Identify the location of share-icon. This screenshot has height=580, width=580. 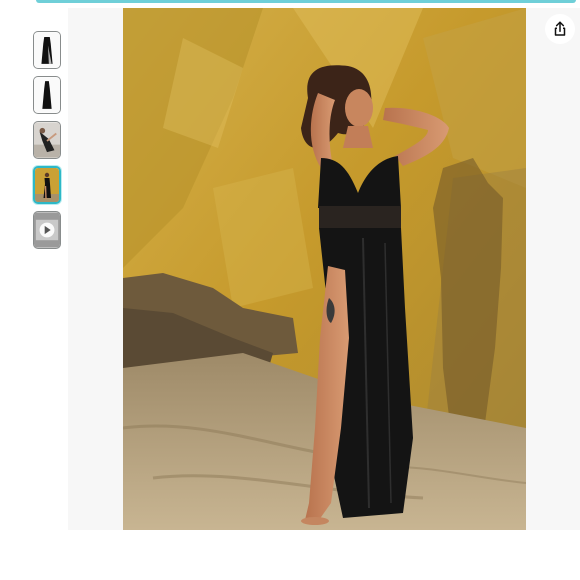
(560, 28).